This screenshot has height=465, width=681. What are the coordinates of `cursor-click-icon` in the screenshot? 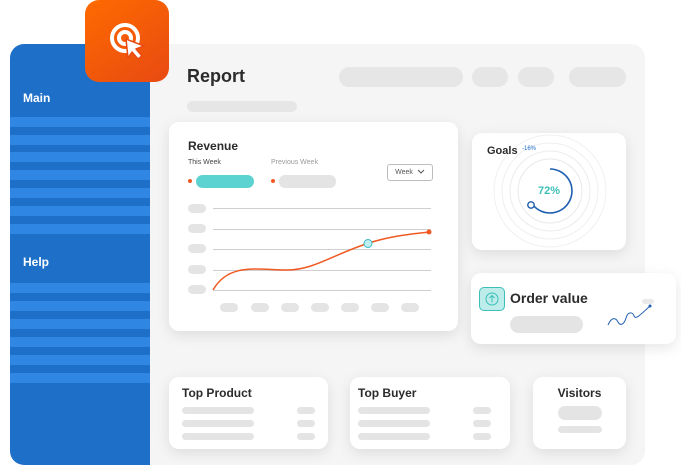 It's located at (127, 41).